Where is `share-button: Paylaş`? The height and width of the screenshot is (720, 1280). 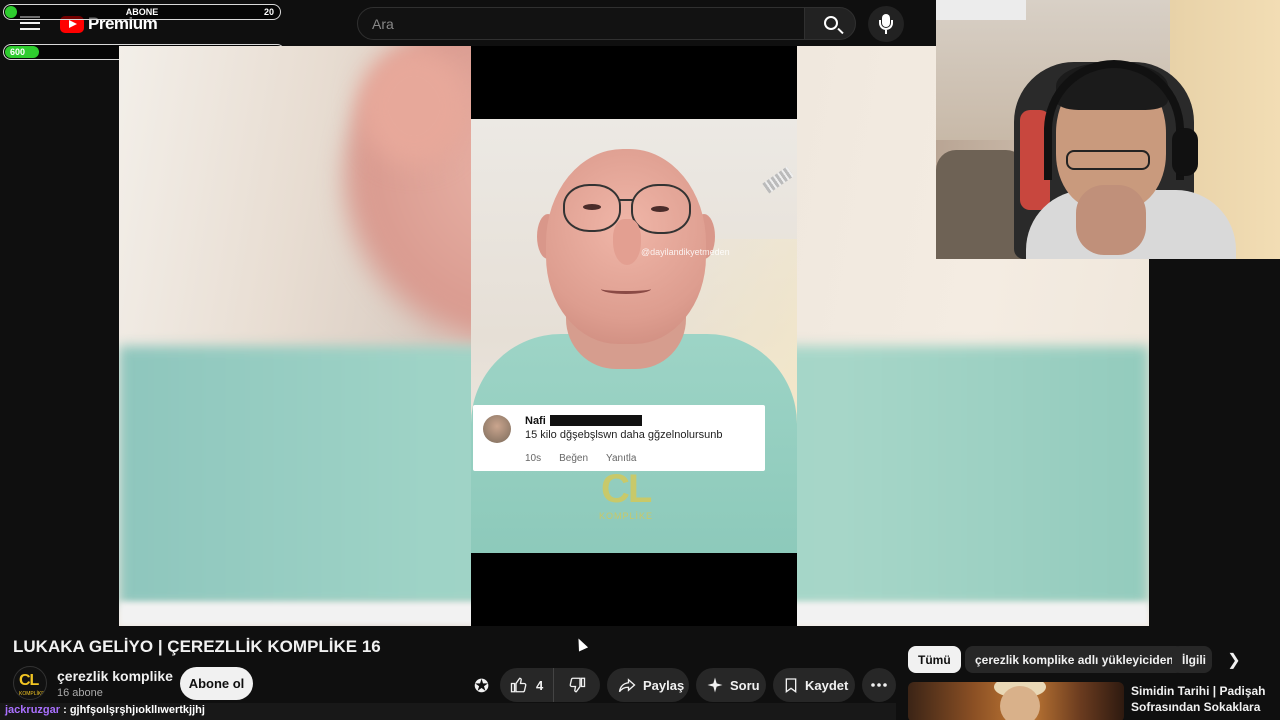 share-button: Paylaş is located at coordinates (648, 685).